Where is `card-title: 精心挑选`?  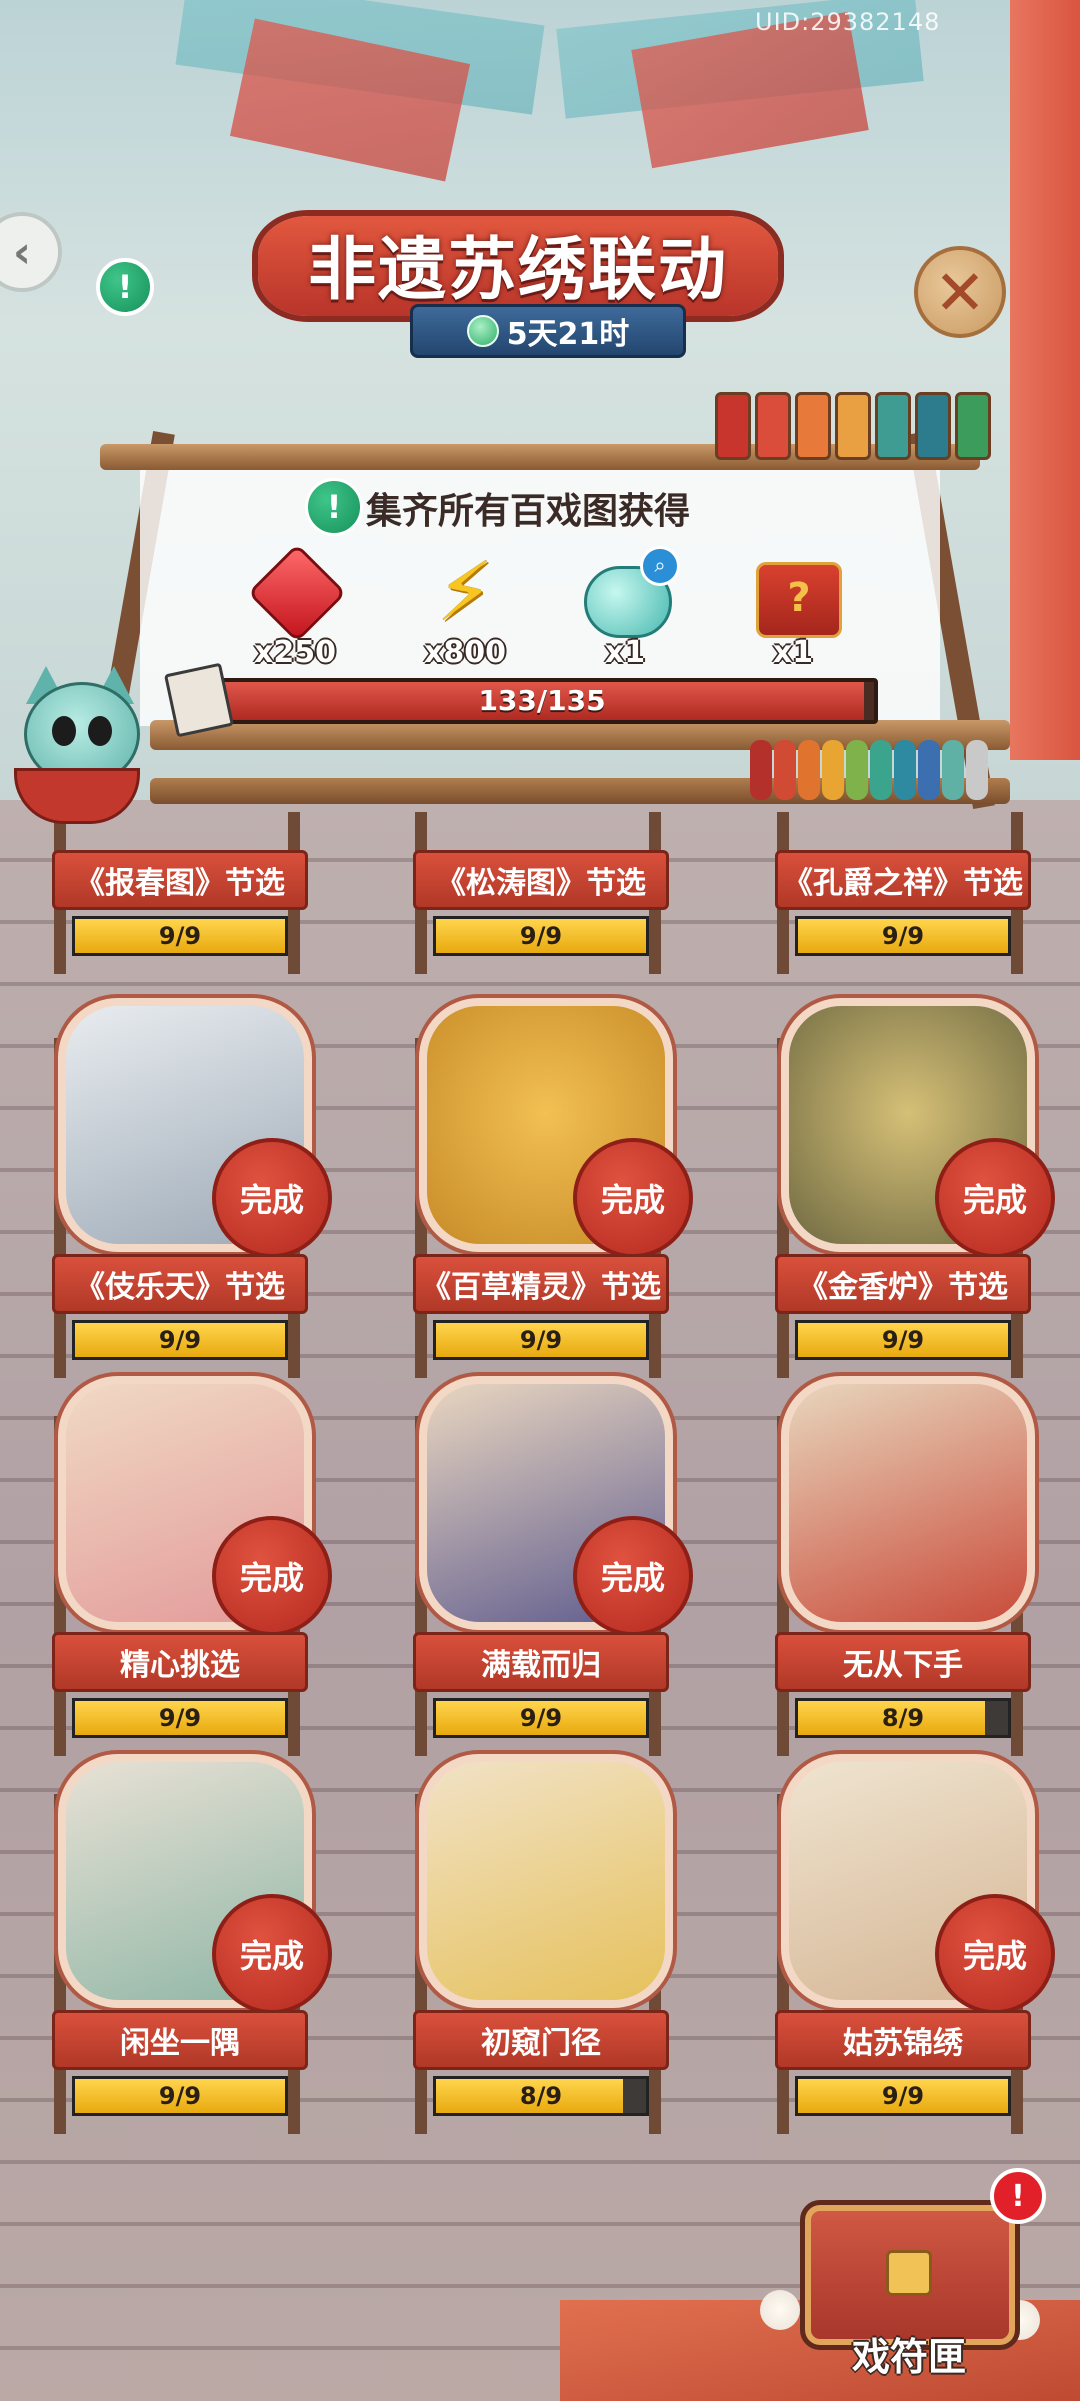
card-title: 精心挑选 is located at coordinates (180, 1662).